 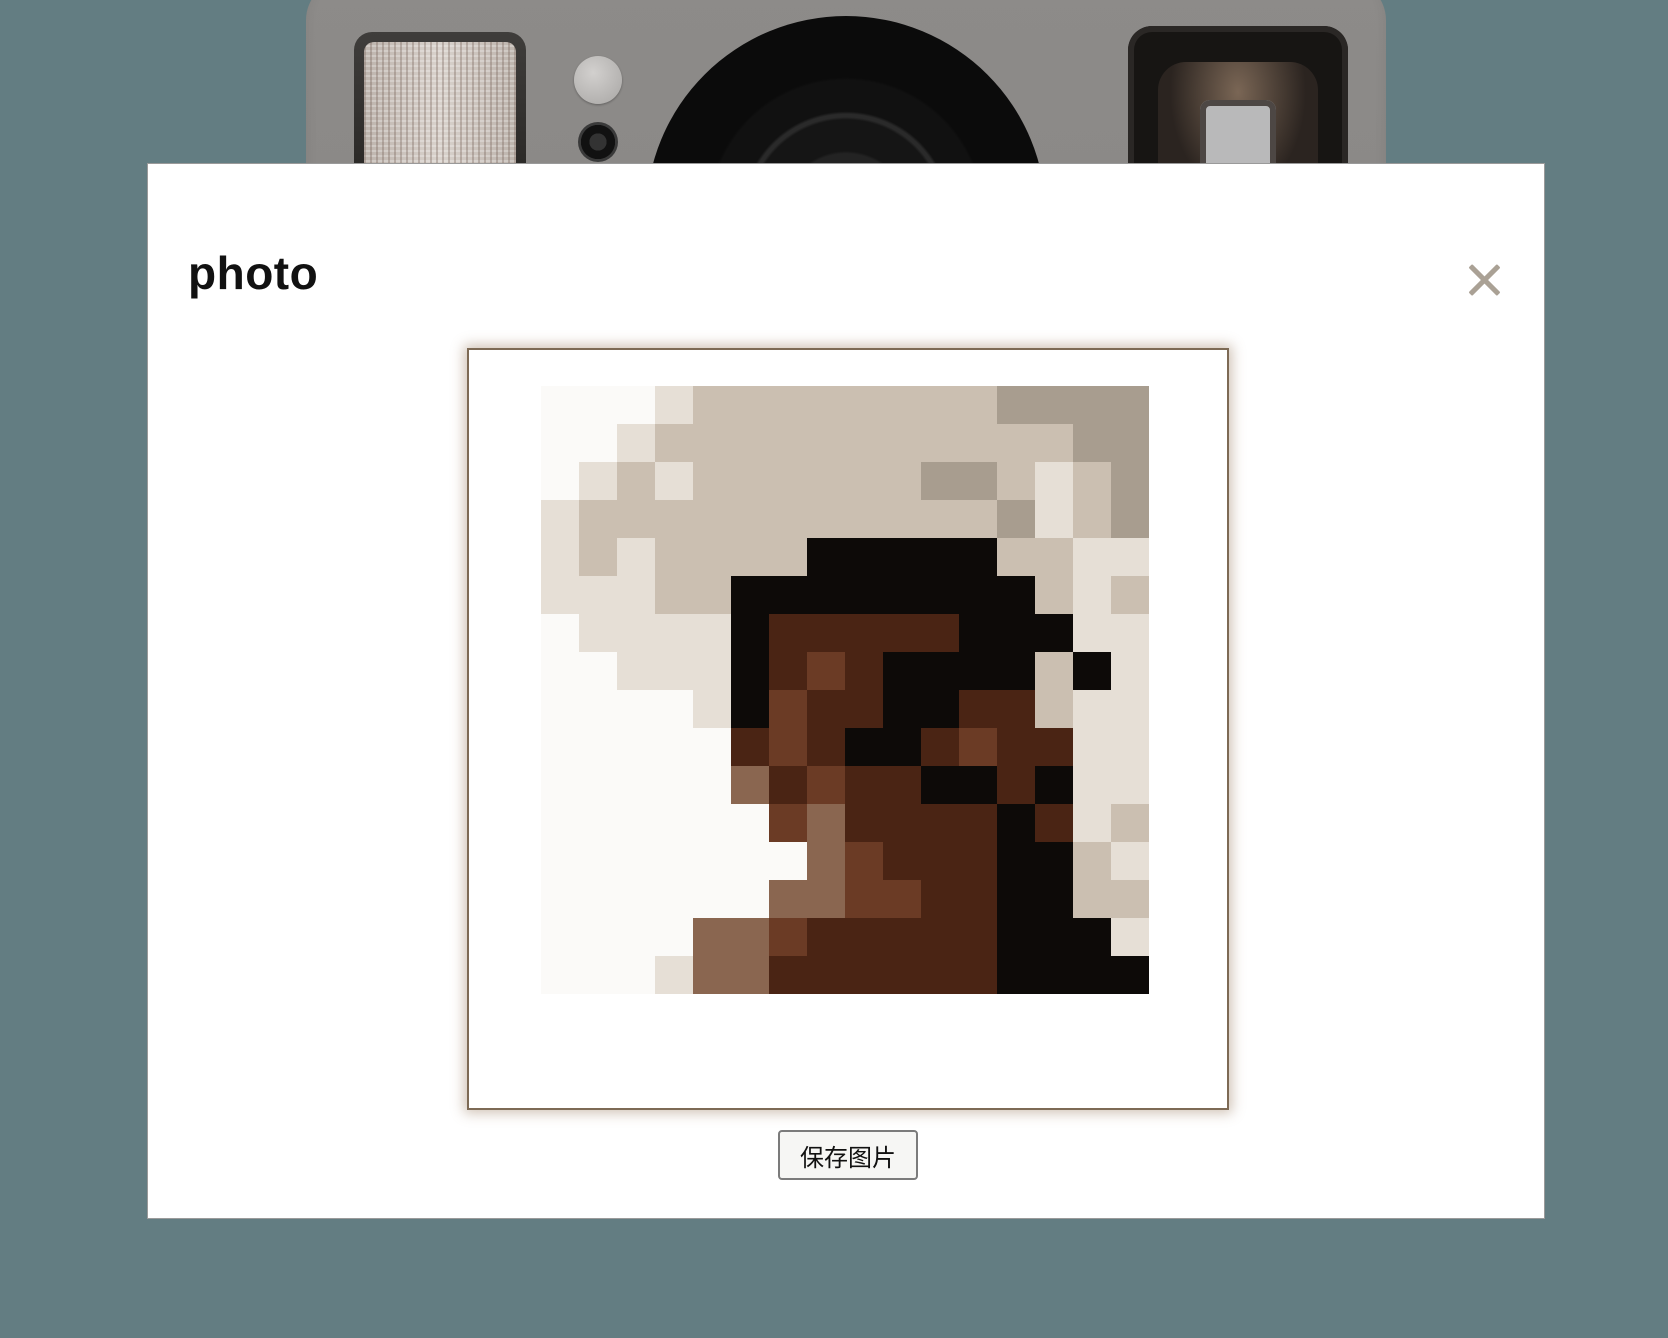 I want to click on save-image-button: 保存图片, so click(x=848, y=1155).